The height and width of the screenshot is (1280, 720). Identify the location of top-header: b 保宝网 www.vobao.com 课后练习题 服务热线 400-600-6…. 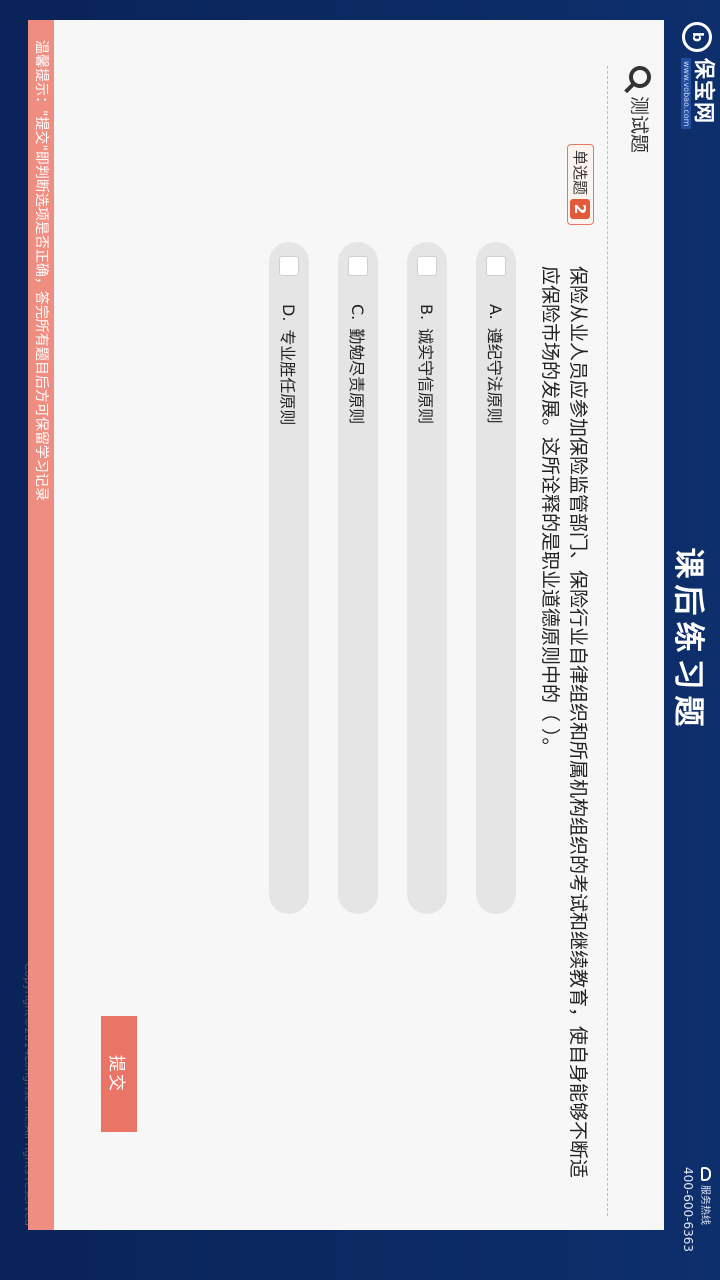
(695, 640).